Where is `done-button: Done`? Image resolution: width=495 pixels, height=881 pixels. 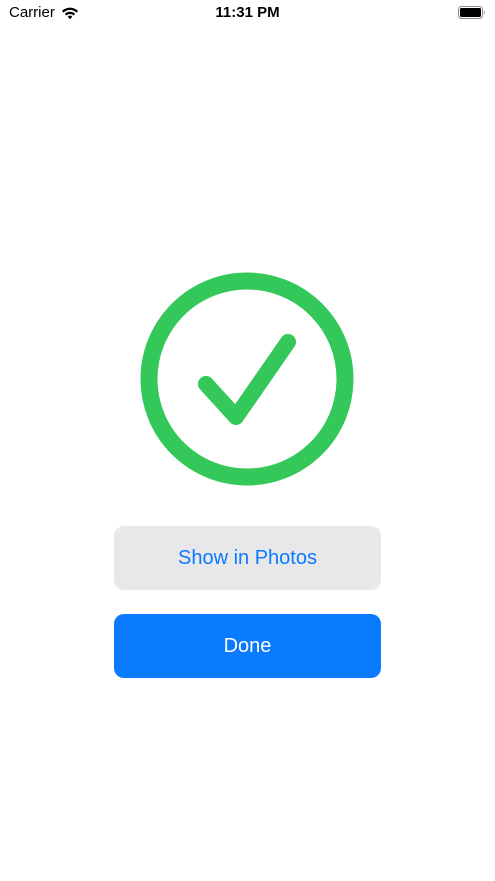 done-button: Done is located at coordinates (247, 646).